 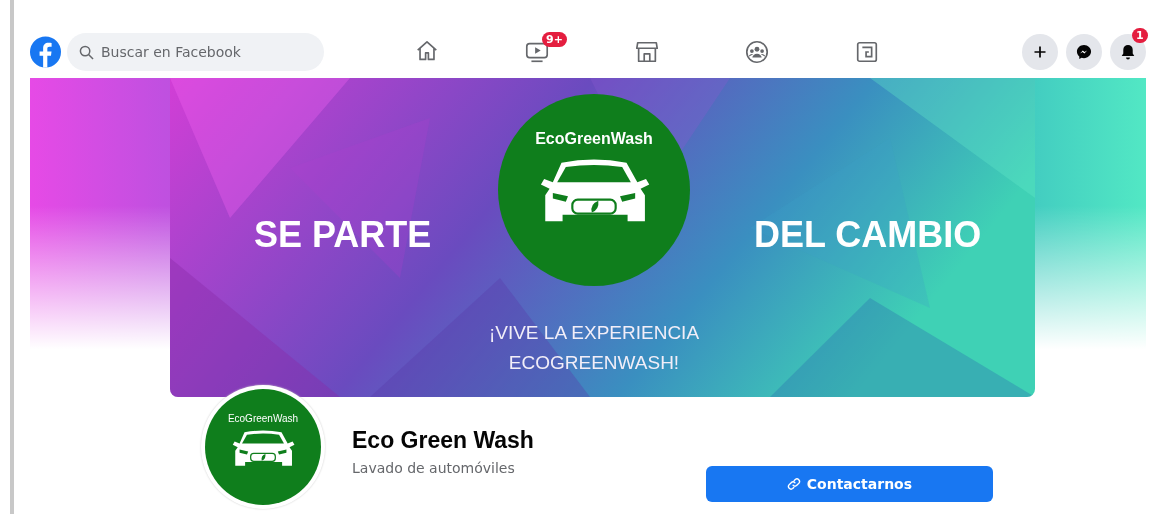 I want to click on search-field: Buscar en Facebook, so click(x=195, y=52).